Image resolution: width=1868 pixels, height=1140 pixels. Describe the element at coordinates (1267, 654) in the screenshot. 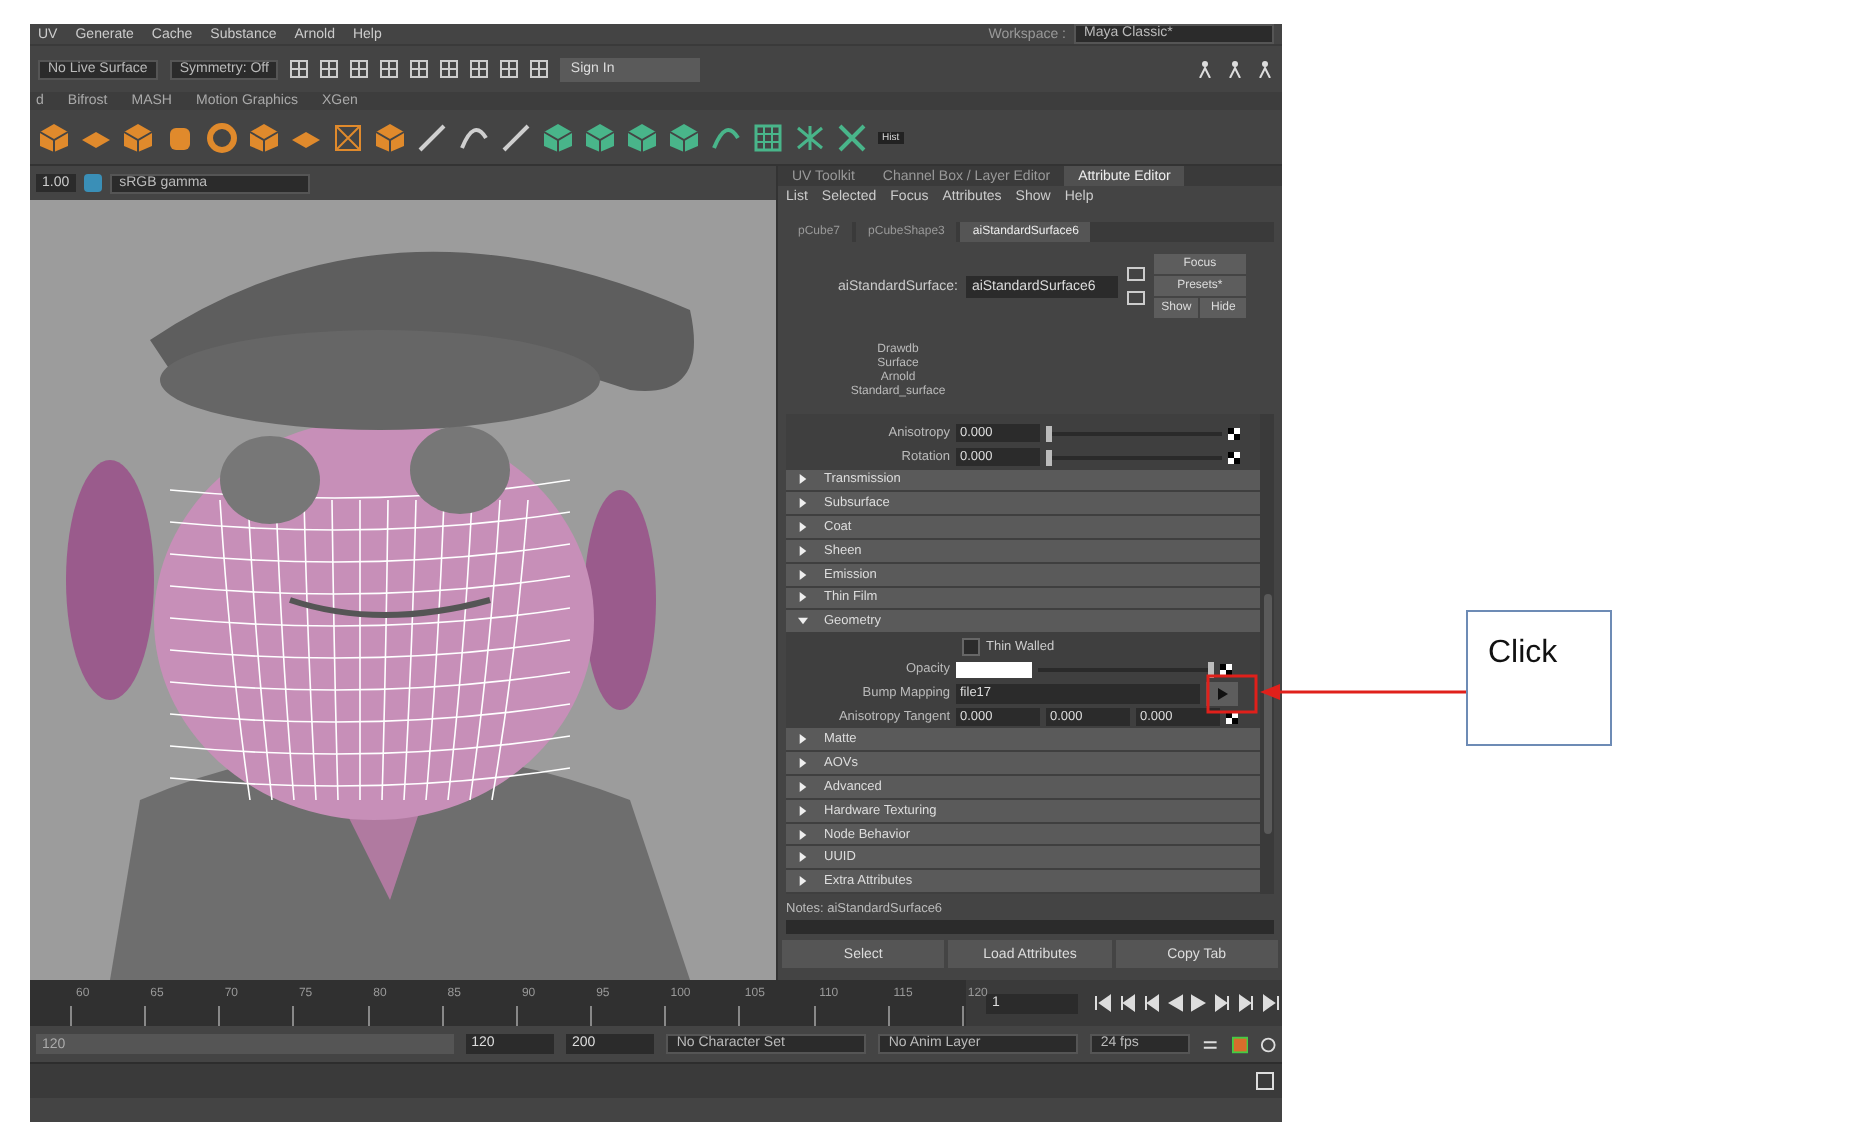

I see `scrollbar` at that location.